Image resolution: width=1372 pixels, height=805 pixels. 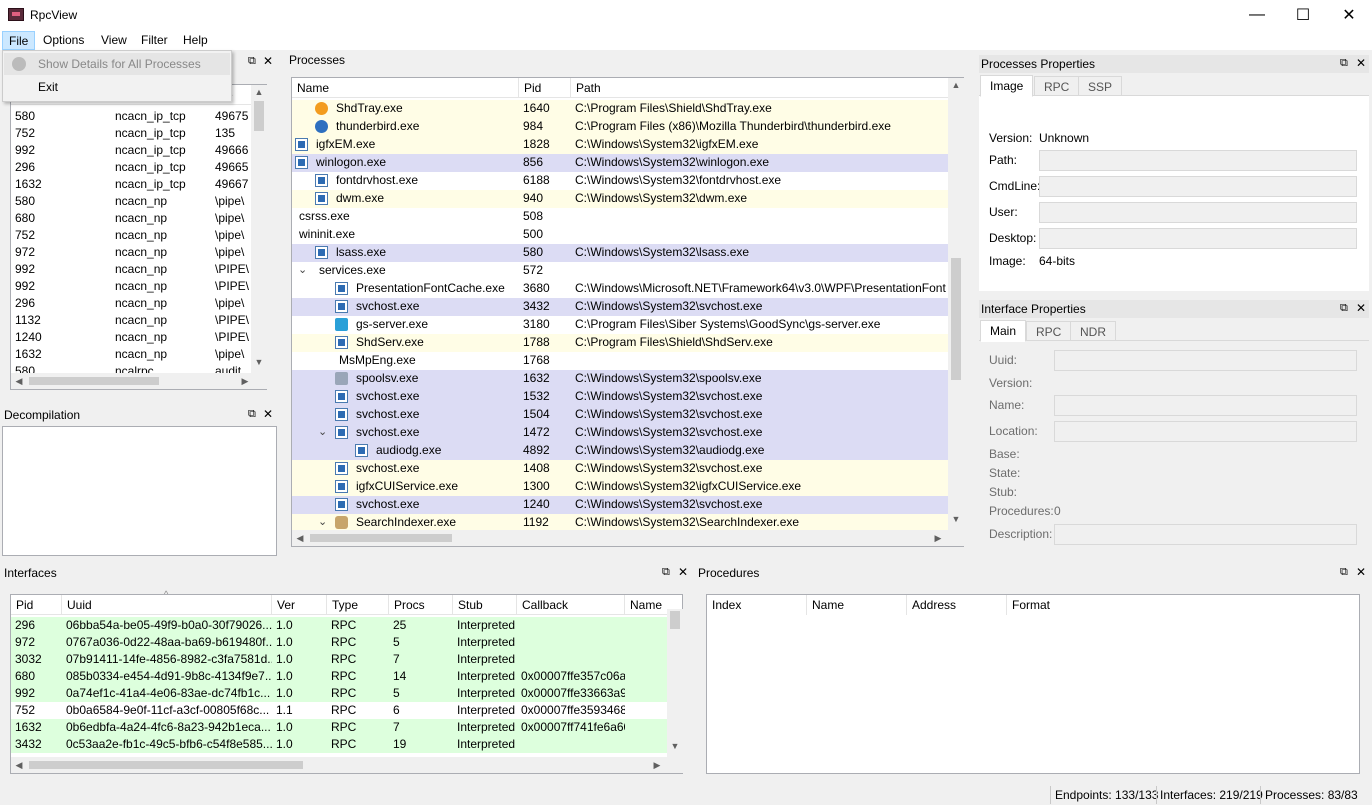 I want to click on endpoint-row: 1132 ncacn_np \PIPE\, so click(x=131, y=320).